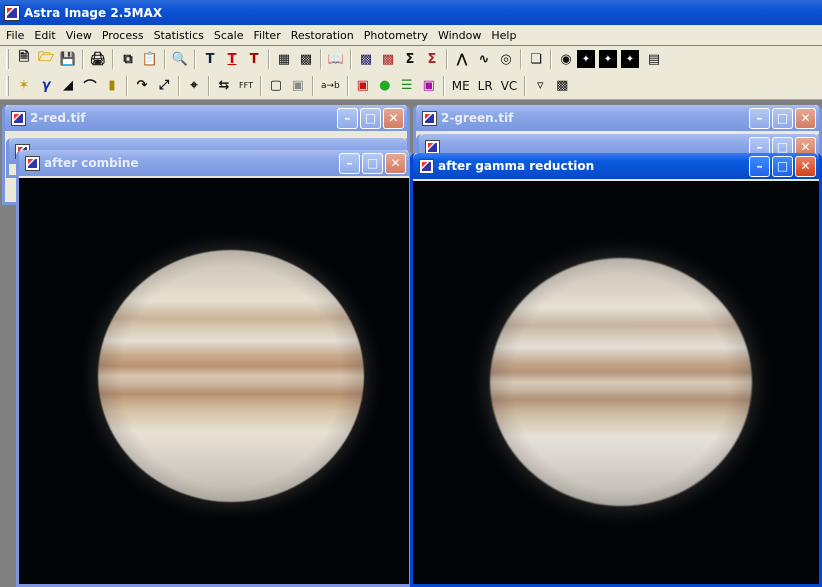 This screenshot has width=822, height=587. Describe the element at coordinates (462, 59) in the screenshot. I see `curve-icon: ⋀` at that location.